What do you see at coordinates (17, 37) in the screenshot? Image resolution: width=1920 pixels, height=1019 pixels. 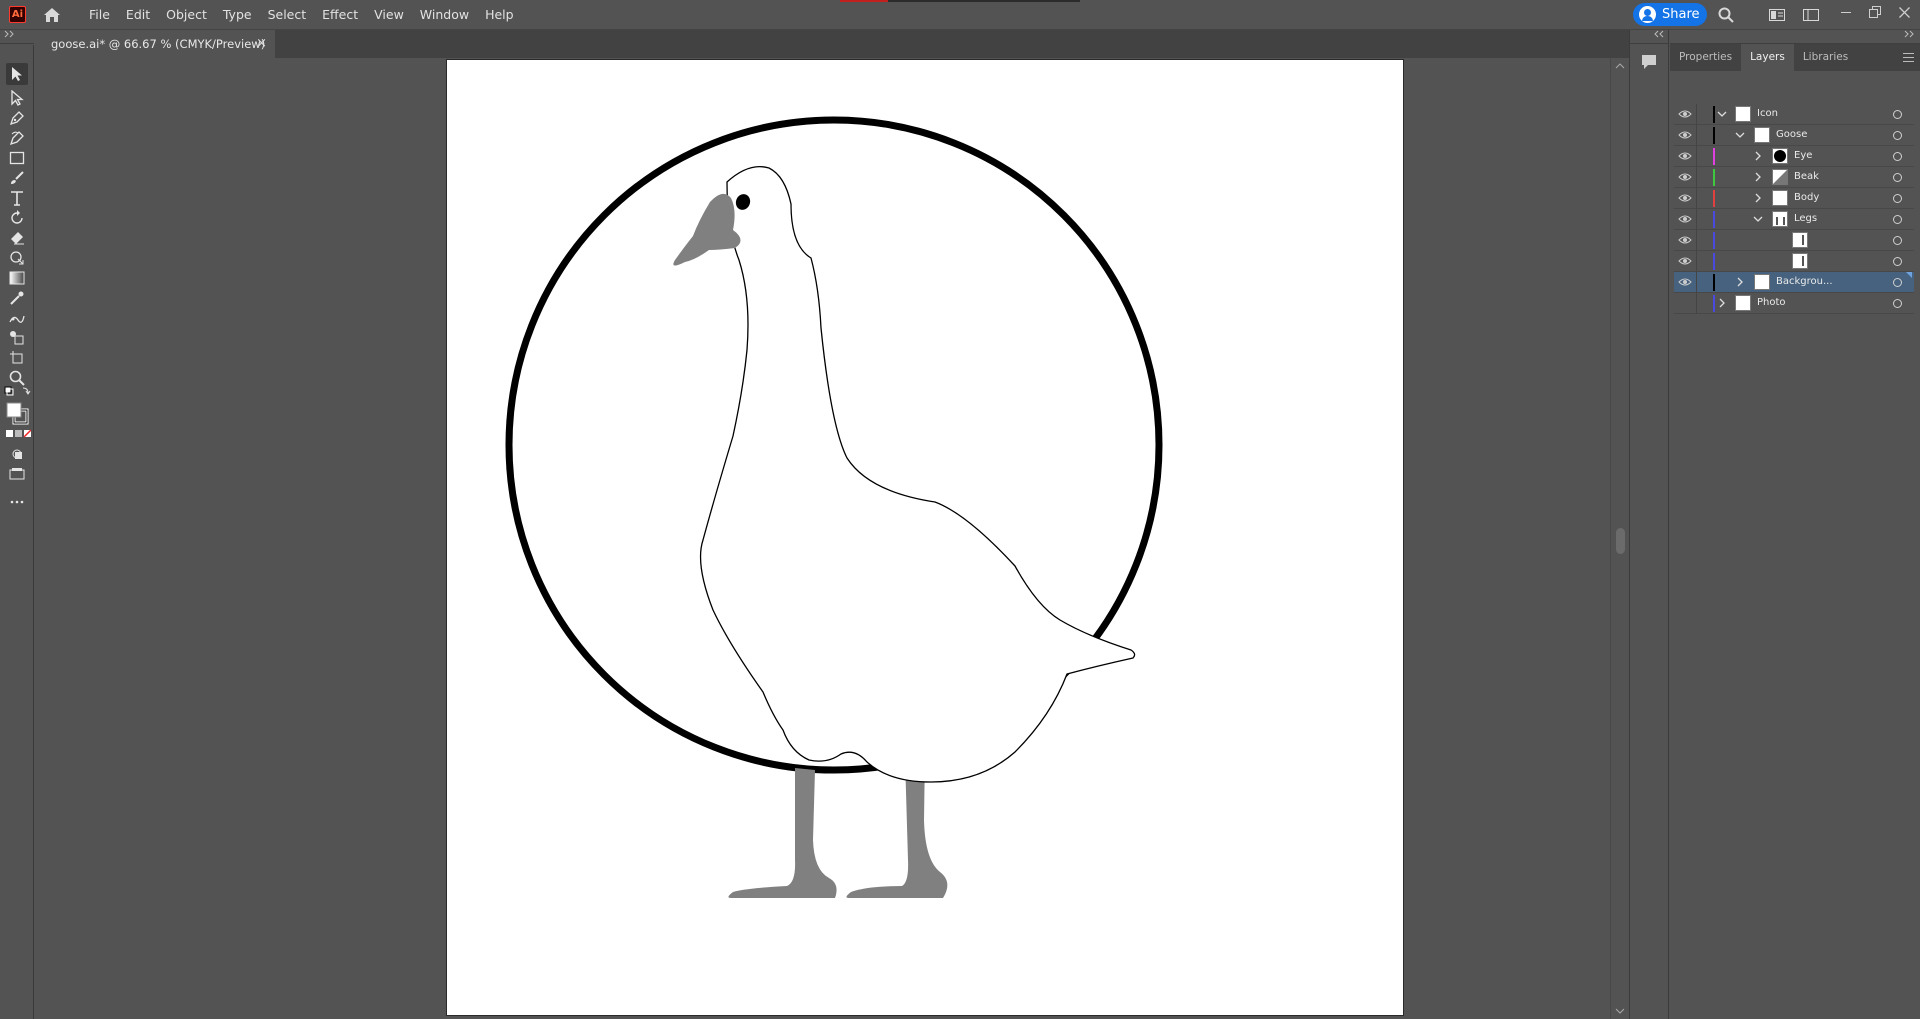 I see `toolbar-collapse-handle` at bounding box center [17, 37].